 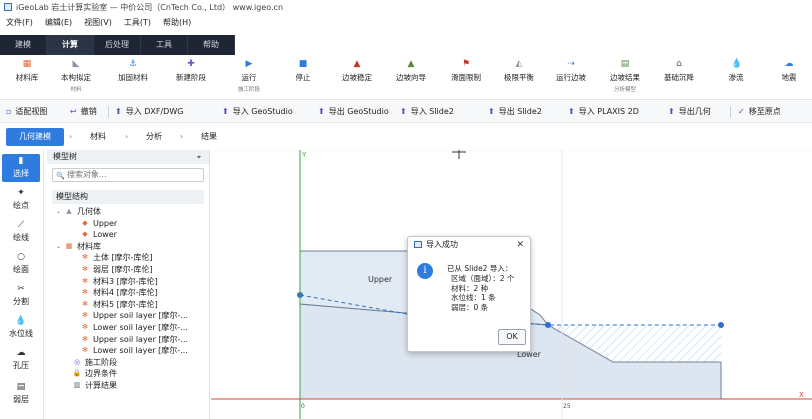 What do you see at coordinates (789, 71) in the screenshot?
I see `ribbon-button-14: ☁ 地震` at bounding box center [789, 71].